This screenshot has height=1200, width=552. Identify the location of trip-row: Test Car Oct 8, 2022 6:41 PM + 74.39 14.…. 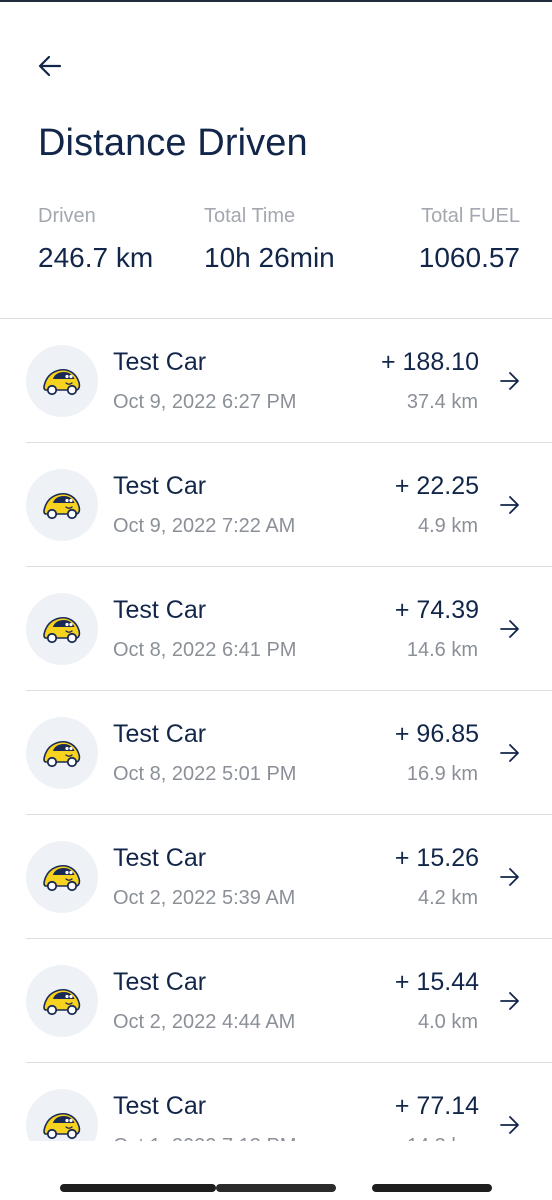
(276, 629).